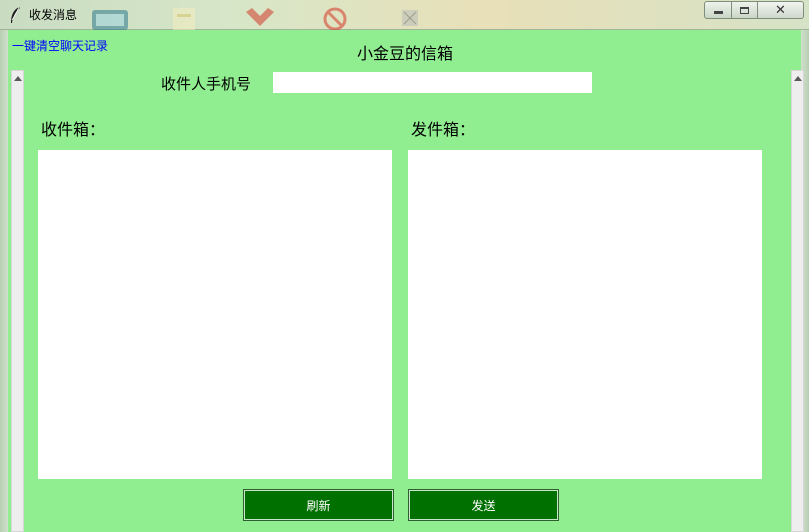 This screenshot has width=809, height=532. What do you see at coordinates (17, 301) in the screenshot?
I see `left-scrollbar` at bounding box center [17, 301].